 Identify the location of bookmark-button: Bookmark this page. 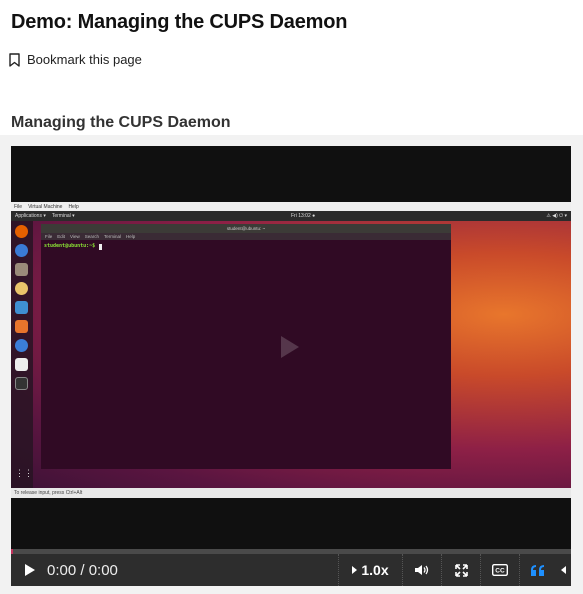
(75, 59).